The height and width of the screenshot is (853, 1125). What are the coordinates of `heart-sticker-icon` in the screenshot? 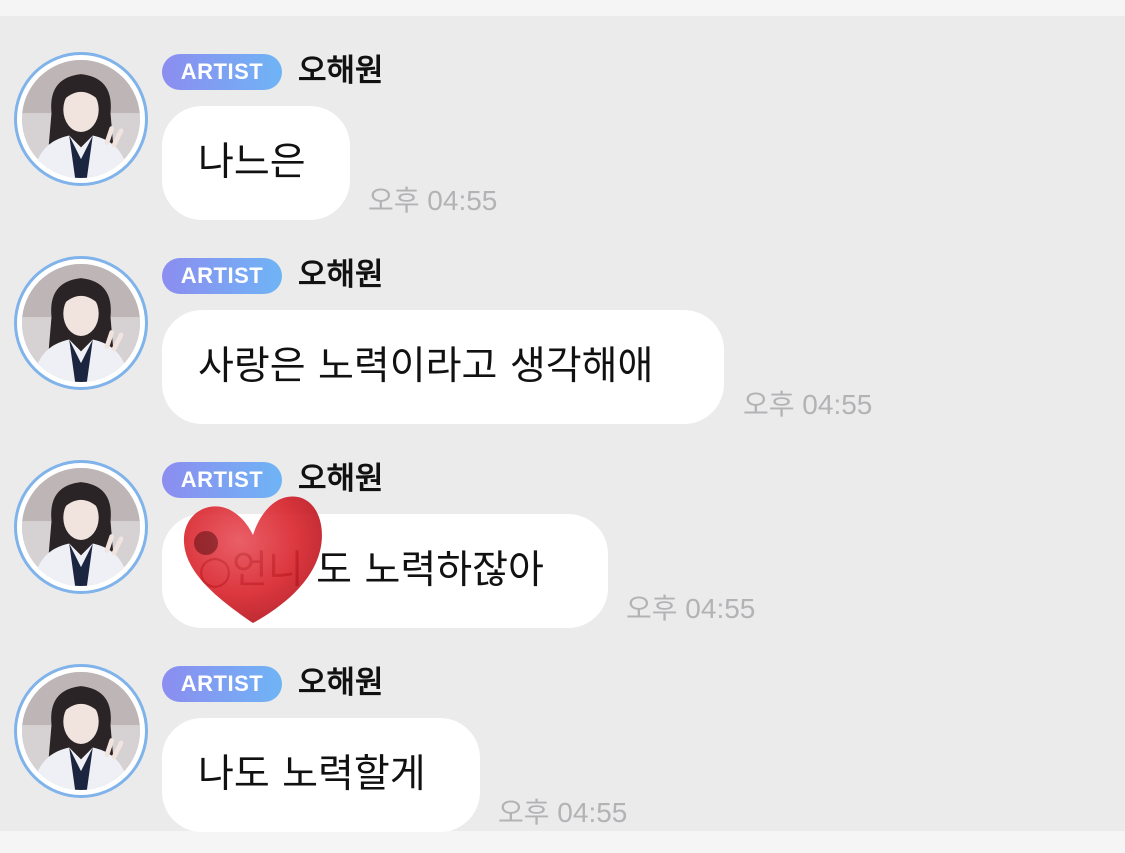 It's located at (252, 559).